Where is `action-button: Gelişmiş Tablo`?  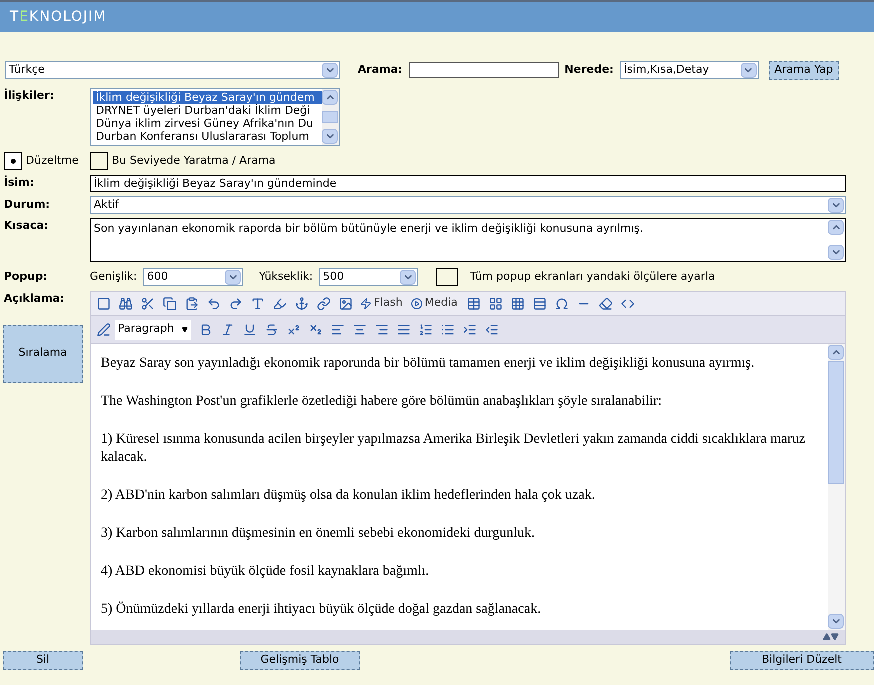 action-button: Gelişmiş Tablo is located at coordinates (300, 660).